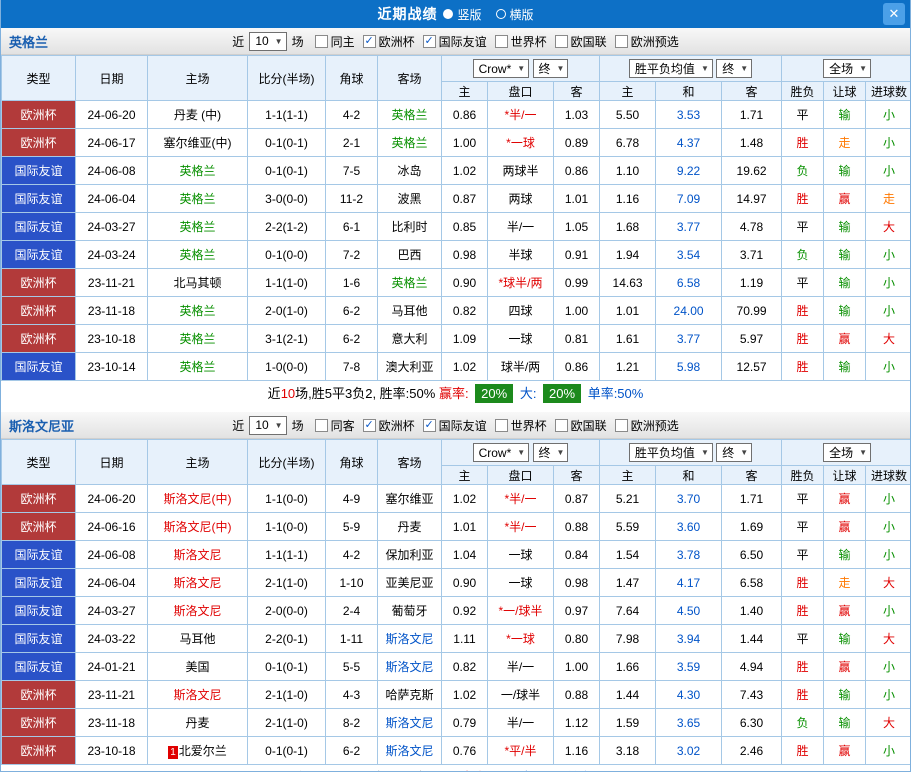 The height and width of the screenshot is (772, 911). Describe the element at coordinates (894, 14) in the screenshot. I see `close-button: ✕` at that location.